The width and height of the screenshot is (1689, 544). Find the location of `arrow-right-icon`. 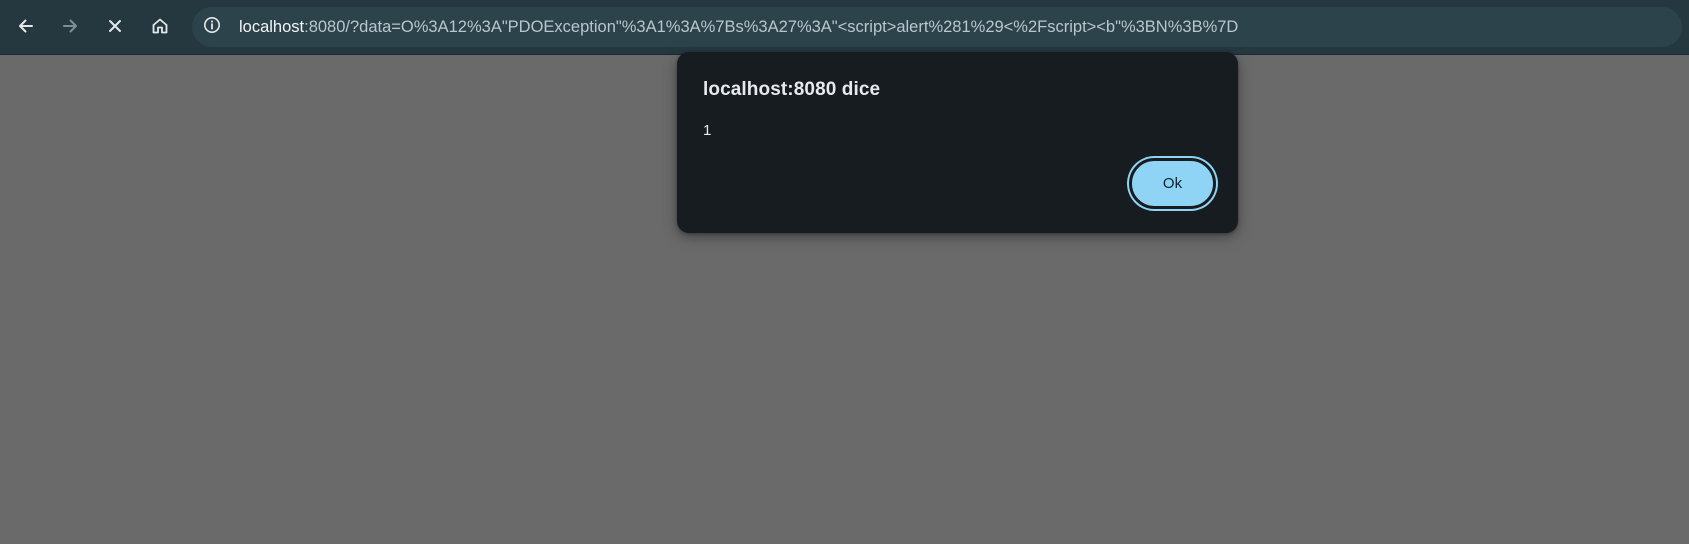

arrow-right-icon is located at coordinates (70, 26).